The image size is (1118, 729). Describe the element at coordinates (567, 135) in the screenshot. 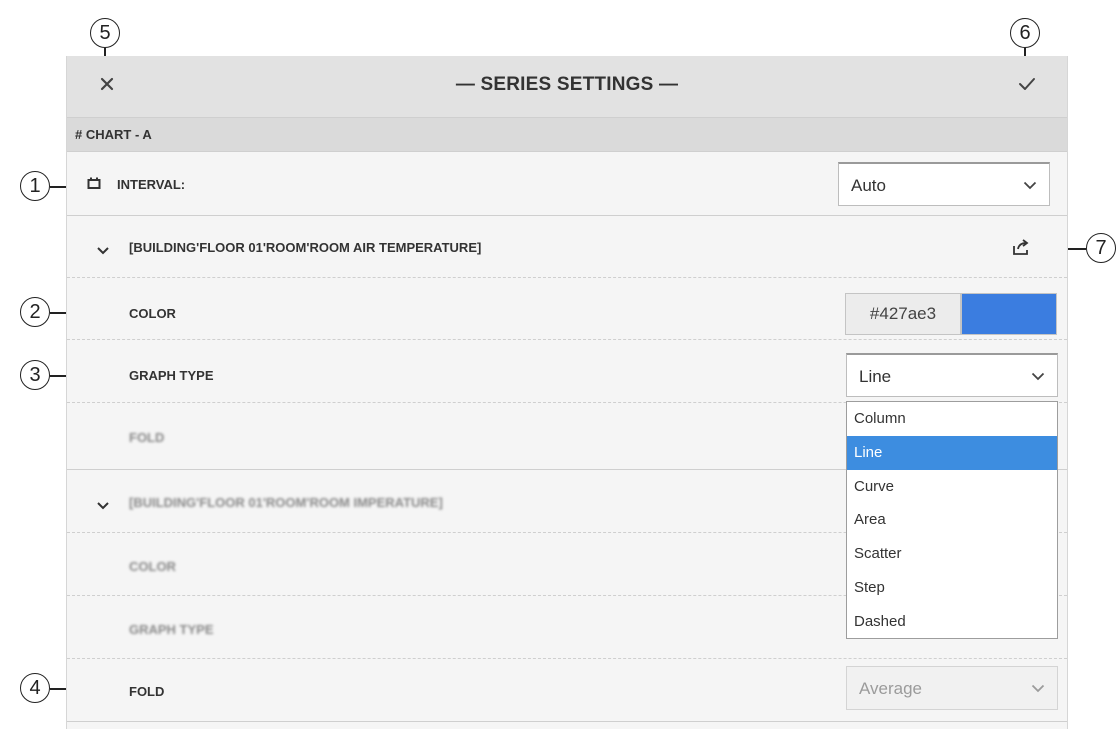

I see `chart-subheader: # CHART - A` at that location.